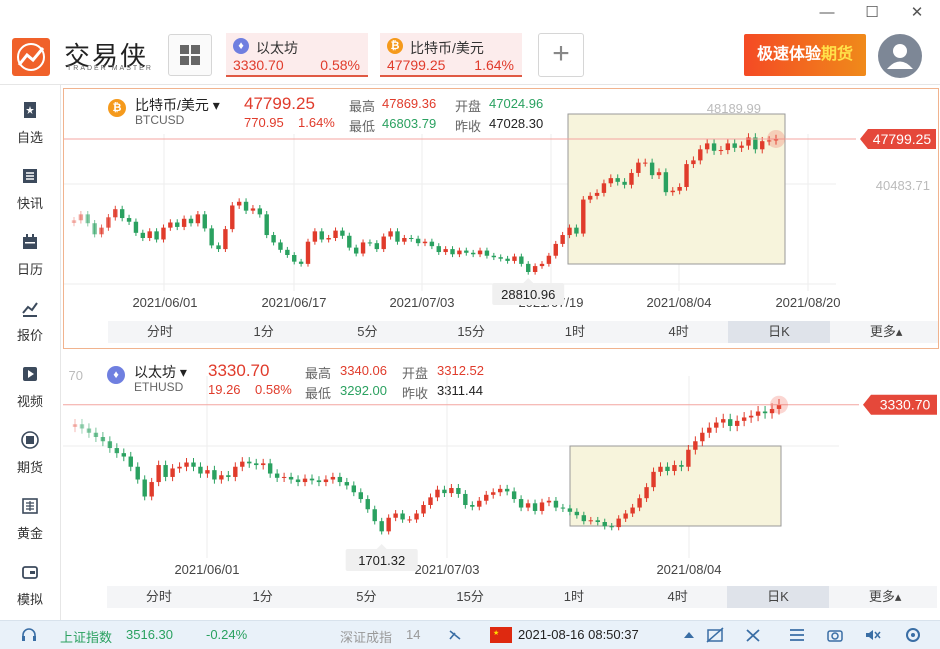 The image size is (940, 649). Describe the element at coordinates (30, 587) in the screenshot. I see `sidebar-item-8: 模拟` at that location.